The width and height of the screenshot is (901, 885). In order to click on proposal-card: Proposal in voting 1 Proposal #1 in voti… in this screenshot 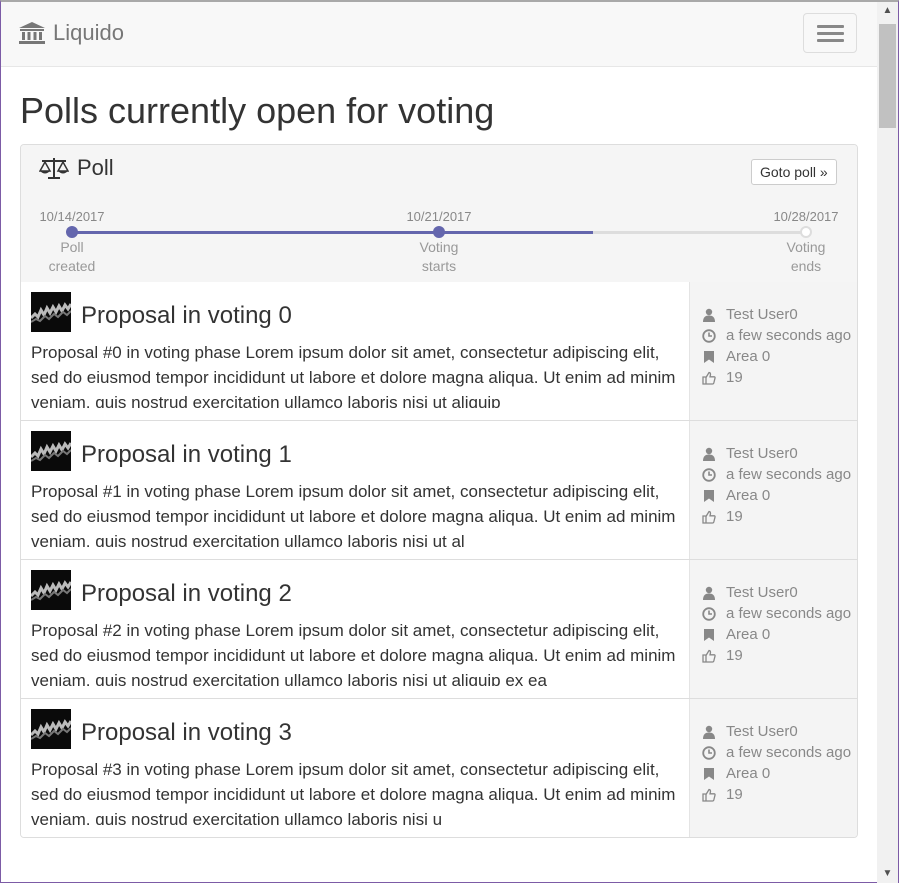, I will do `click(439, 490)`.